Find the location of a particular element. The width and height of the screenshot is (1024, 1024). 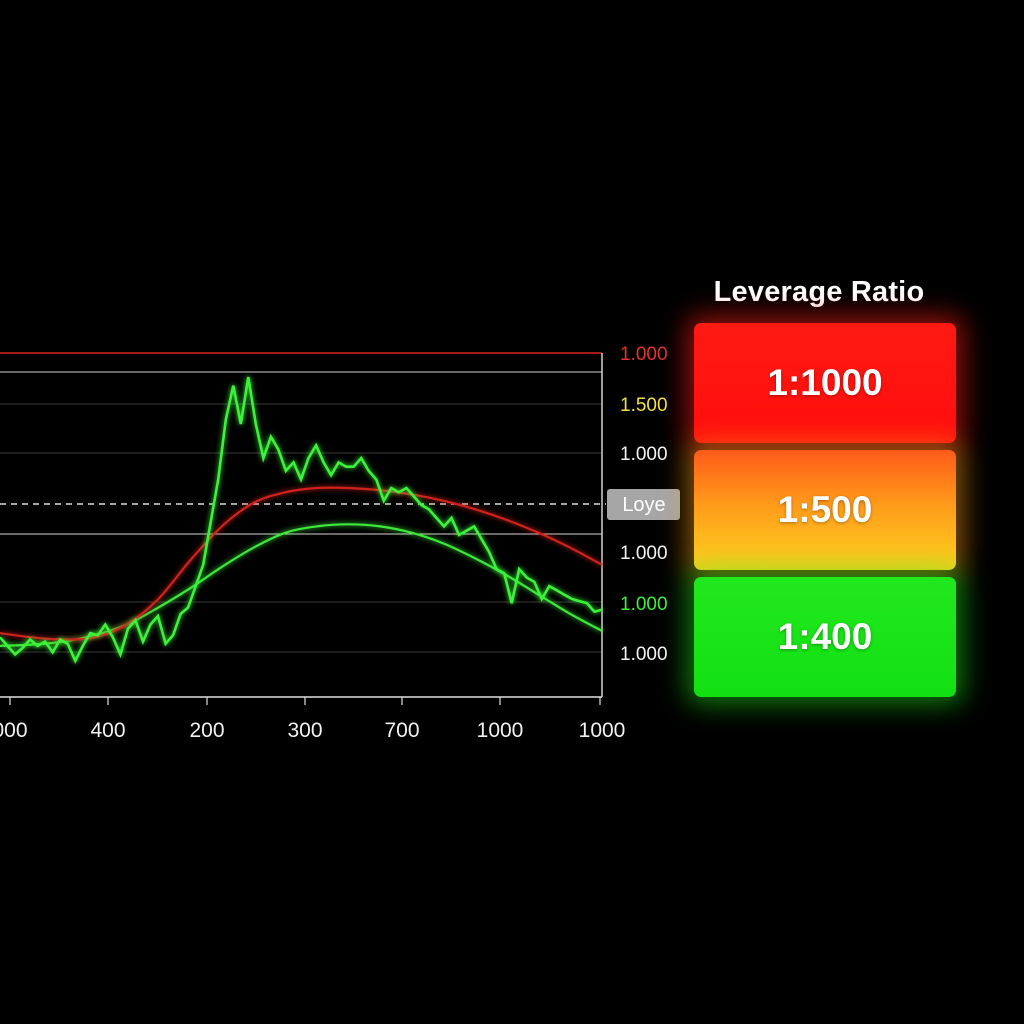

marker-group: Loye is located at coordinates (643, 504).